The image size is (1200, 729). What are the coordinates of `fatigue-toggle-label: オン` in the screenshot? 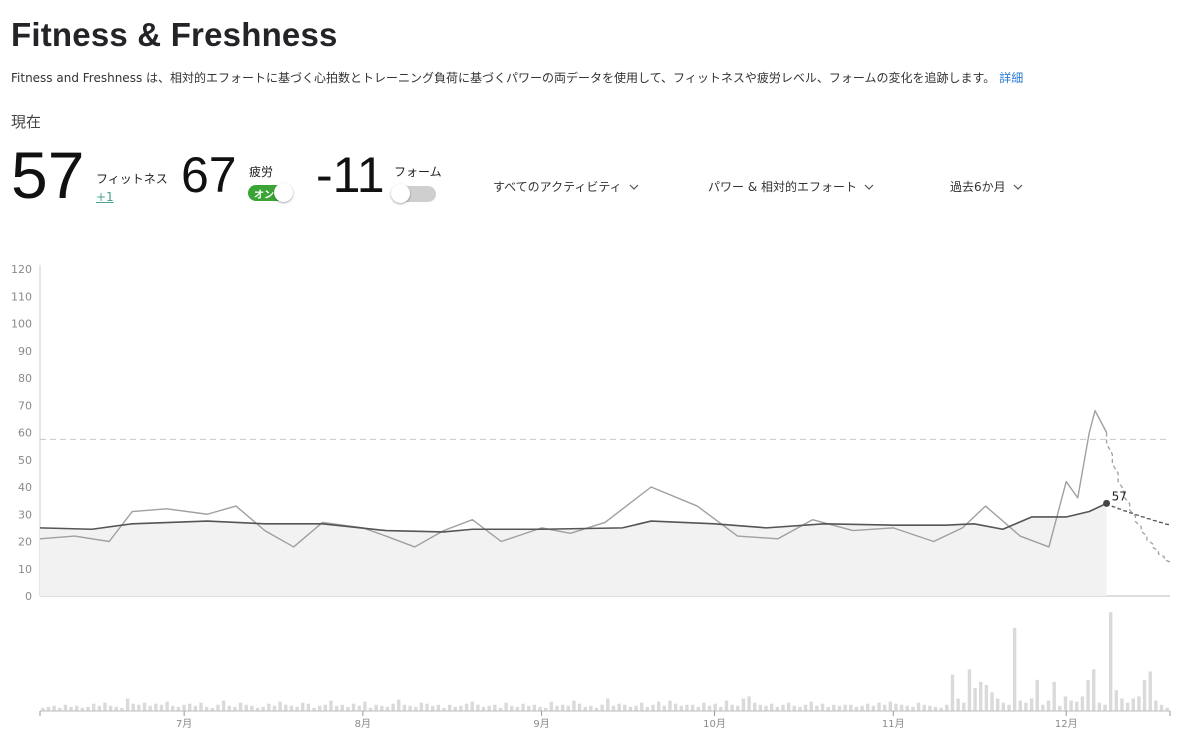 It's located at (264, 195).